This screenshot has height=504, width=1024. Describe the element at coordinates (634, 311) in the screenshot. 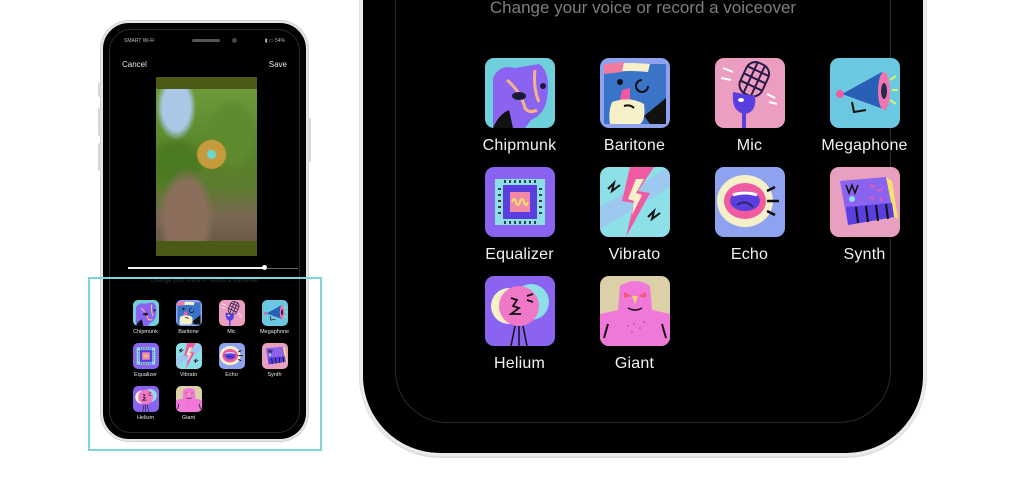

I see `giant-icon` at that location.